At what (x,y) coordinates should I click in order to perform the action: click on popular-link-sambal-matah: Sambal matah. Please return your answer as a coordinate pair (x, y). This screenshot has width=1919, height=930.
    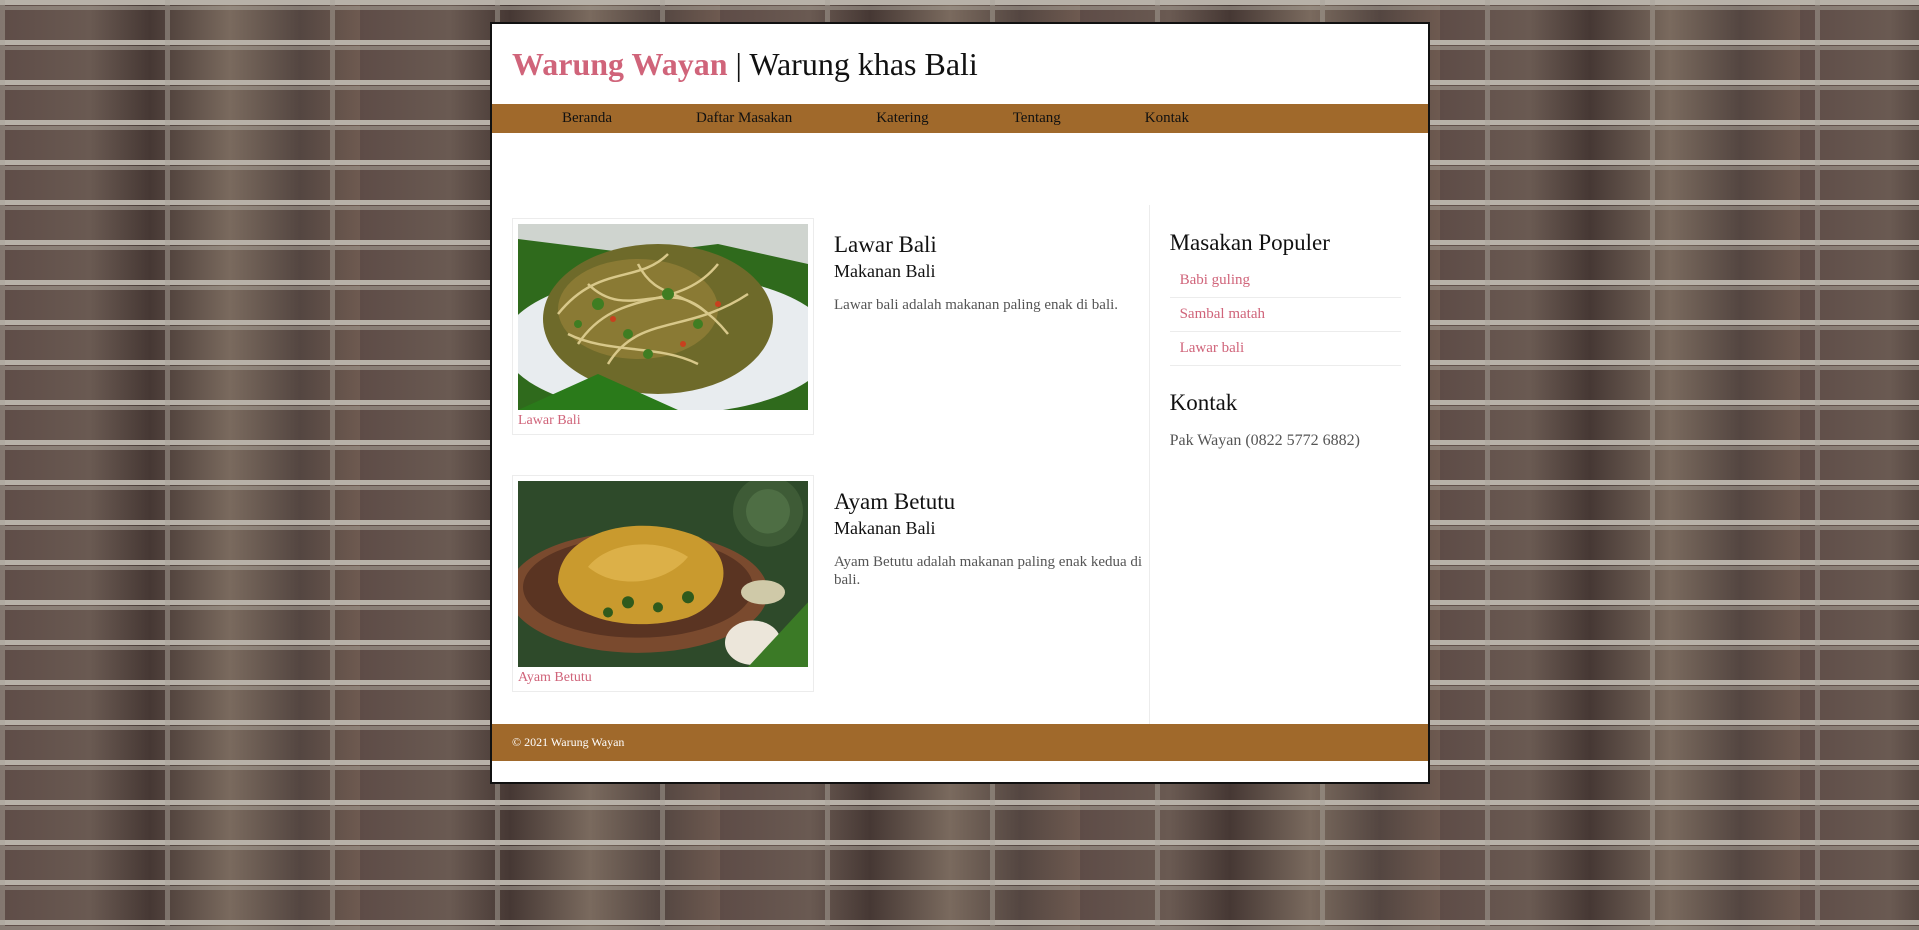
    Looking at the image, I should click on (1222, 314).